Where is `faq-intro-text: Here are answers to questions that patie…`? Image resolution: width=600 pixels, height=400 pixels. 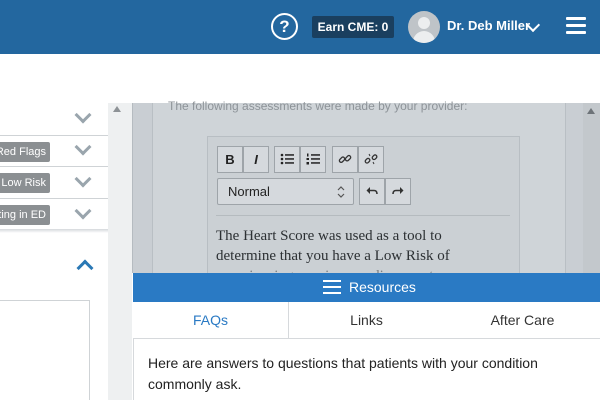
faq-intro-text: Here are answers to questions that patie… is located at coordinates (343, 373).